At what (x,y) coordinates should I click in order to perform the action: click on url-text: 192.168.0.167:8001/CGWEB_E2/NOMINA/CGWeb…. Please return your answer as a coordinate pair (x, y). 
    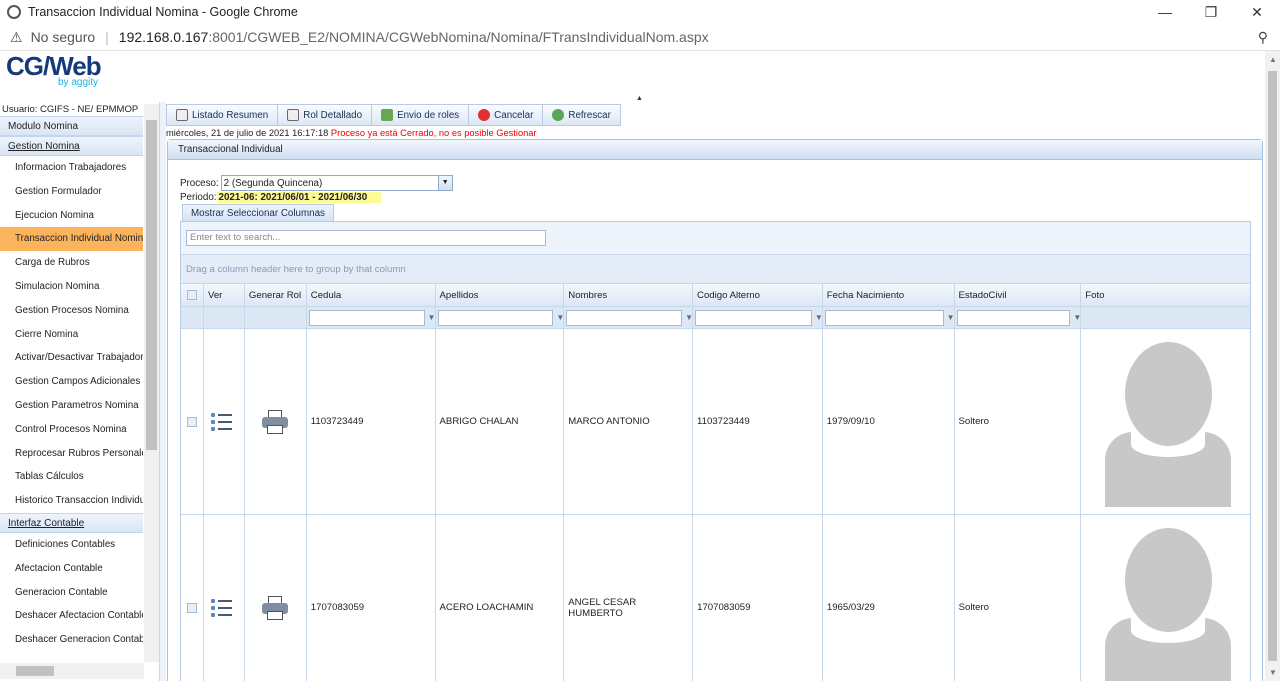
    Looking at the image, I should click on (688, 37).